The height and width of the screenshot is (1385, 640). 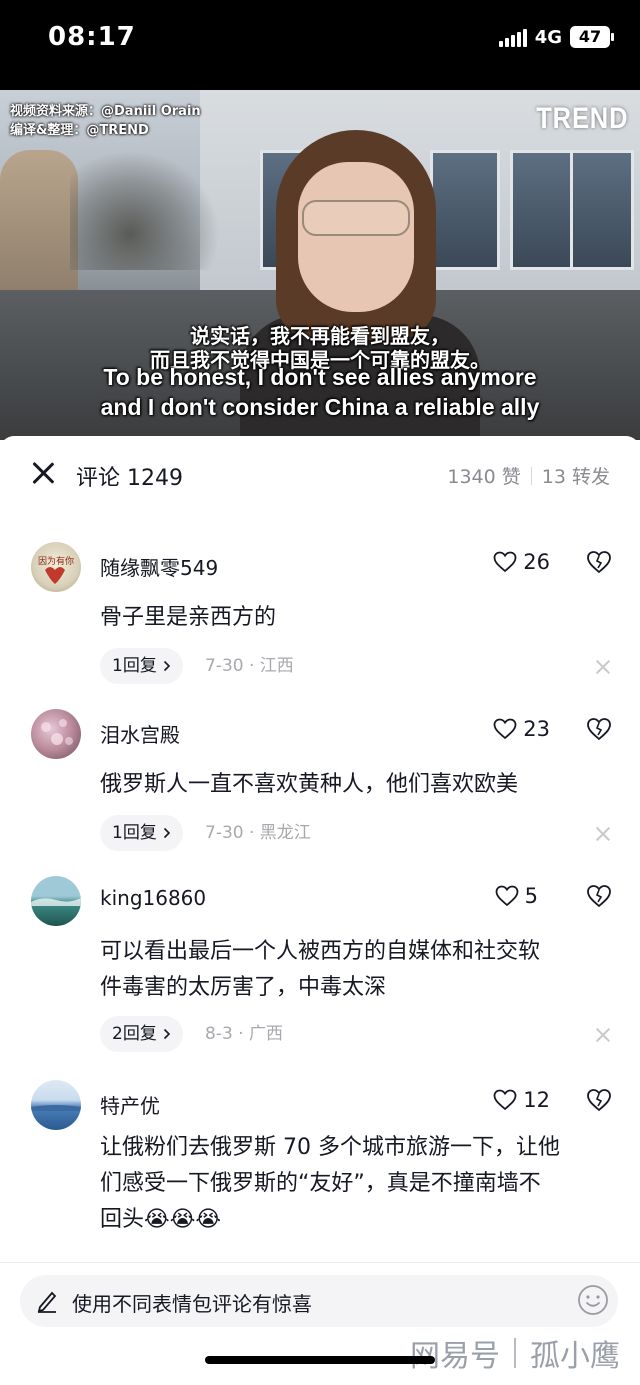 I want to click on background-building, so click(x=39, y=220).